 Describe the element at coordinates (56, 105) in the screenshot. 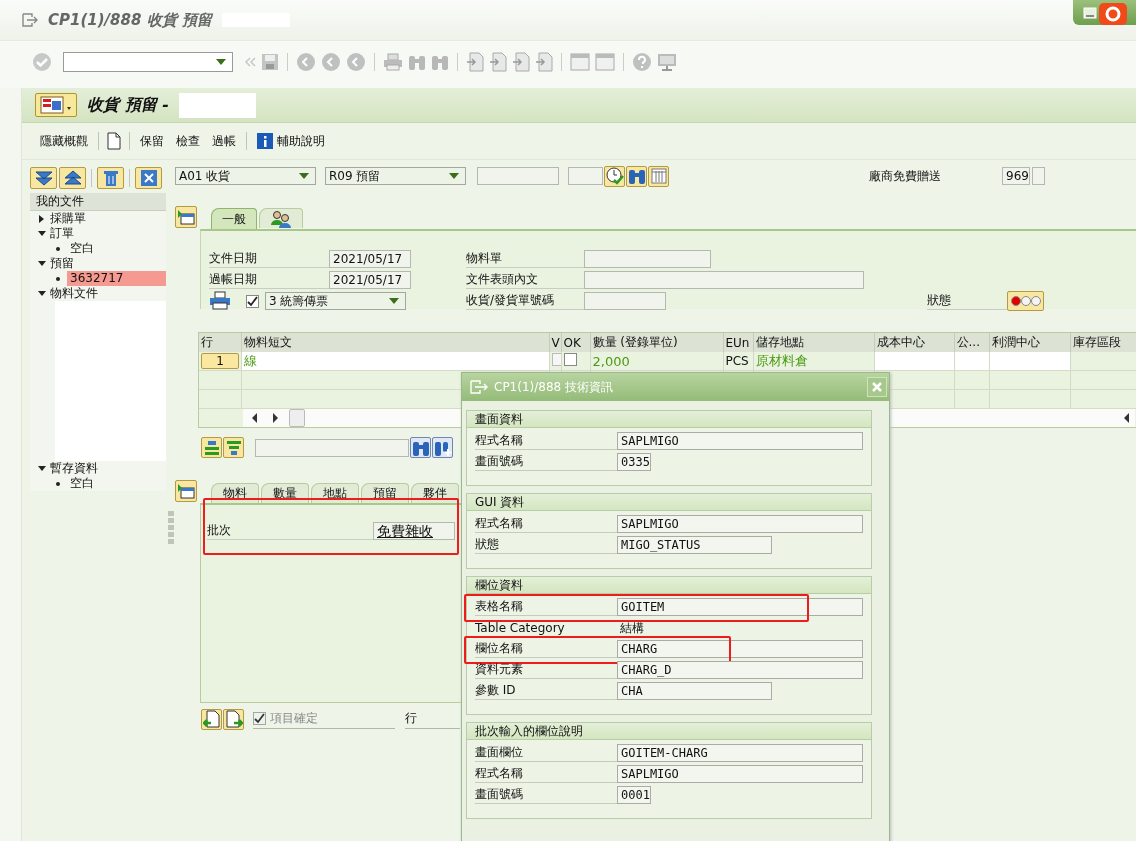

I see `menu-button` at that location.